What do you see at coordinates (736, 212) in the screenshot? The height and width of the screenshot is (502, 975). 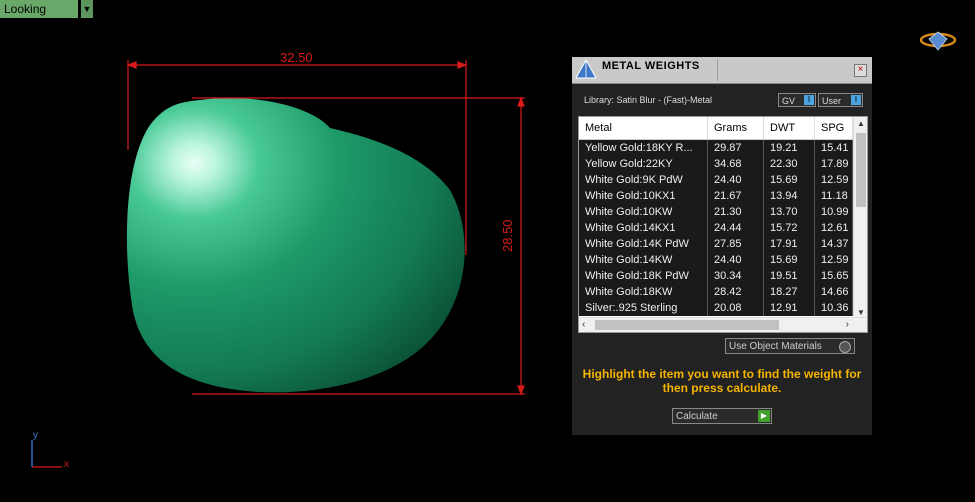 I see `cell-grams: 21.30` at bounding box center [736, 212].